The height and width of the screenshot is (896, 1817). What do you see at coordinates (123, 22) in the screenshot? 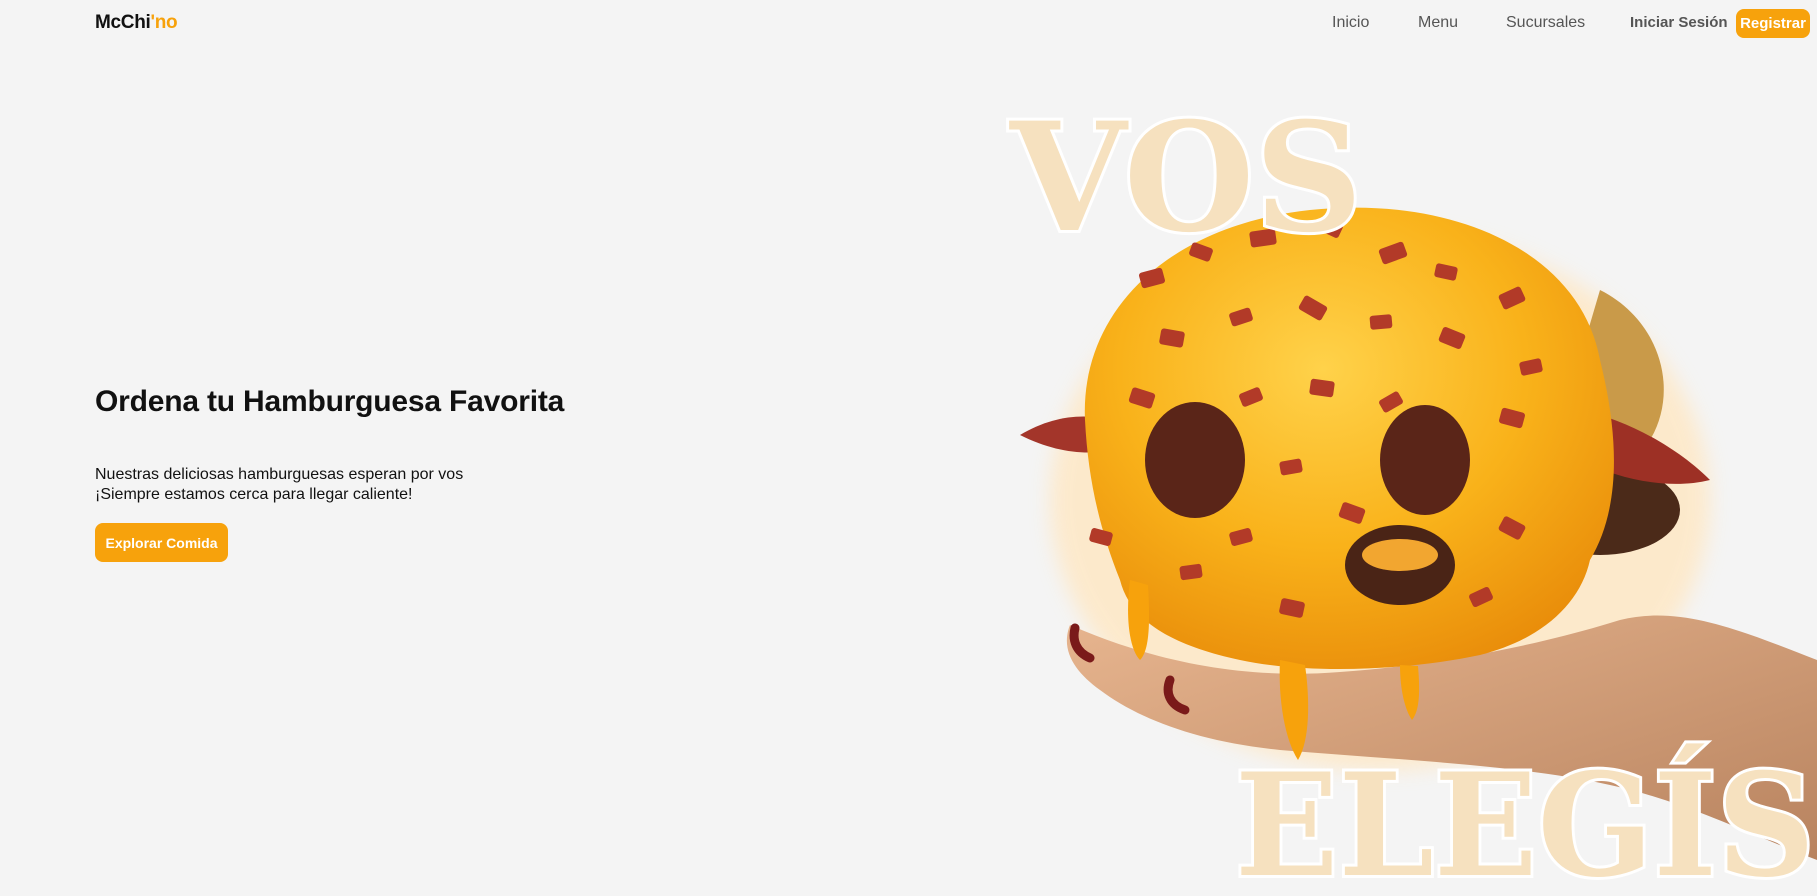
I see `brand-logo-main: McChi` at bounding box center [123, 22].